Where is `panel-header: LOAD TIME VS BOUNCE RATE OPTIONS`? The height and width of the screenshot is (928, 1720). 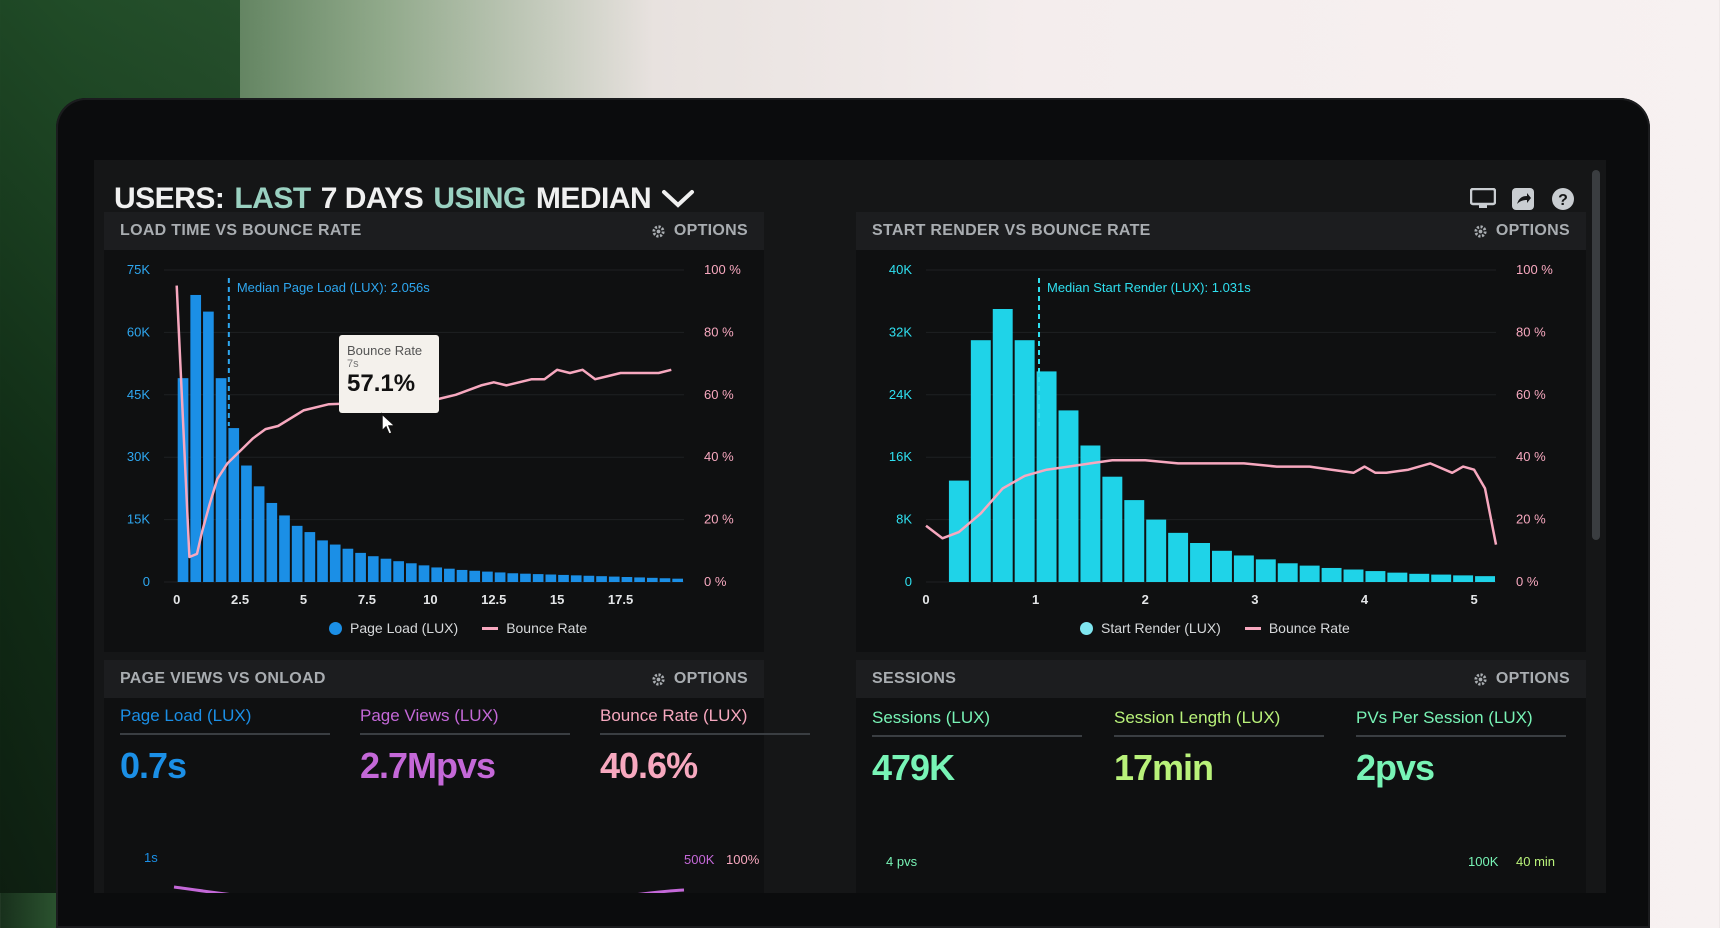 panel-header: LOAD TIME VS BOUNCE RATE OPTIONS is located at coordinates (434, 231).